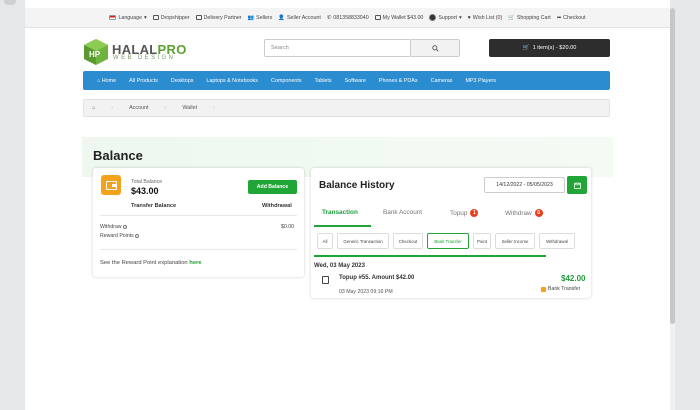  Describe the element at coordinates (559, 17) in the screenshot. I see `share-icon: ➦` at that location.